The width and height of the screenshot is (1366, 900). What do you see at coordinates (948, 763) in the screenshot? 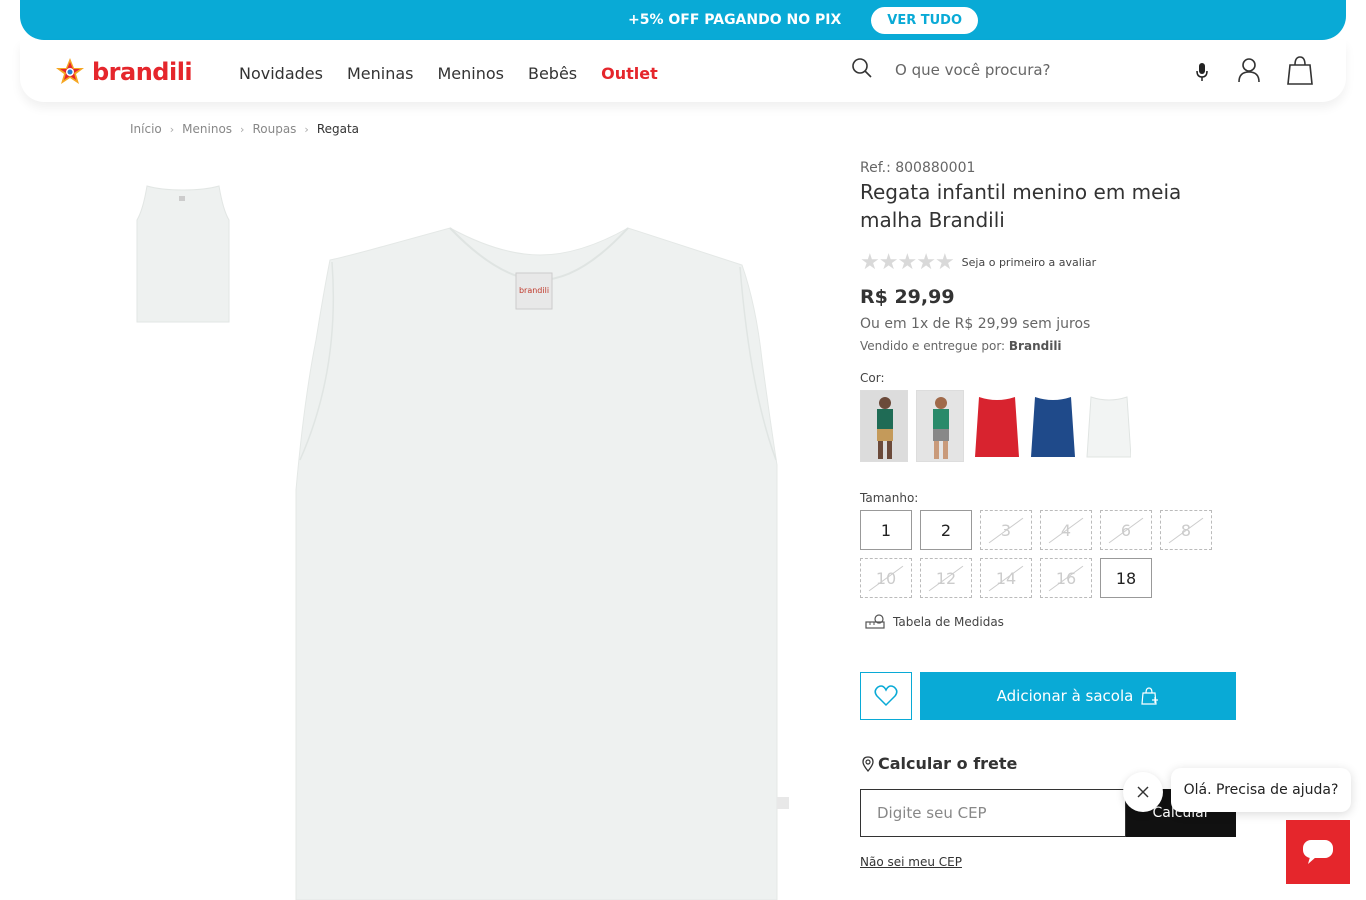
I see `shipping-title-text: Calcular o frete` at bounding box center [948, 763].